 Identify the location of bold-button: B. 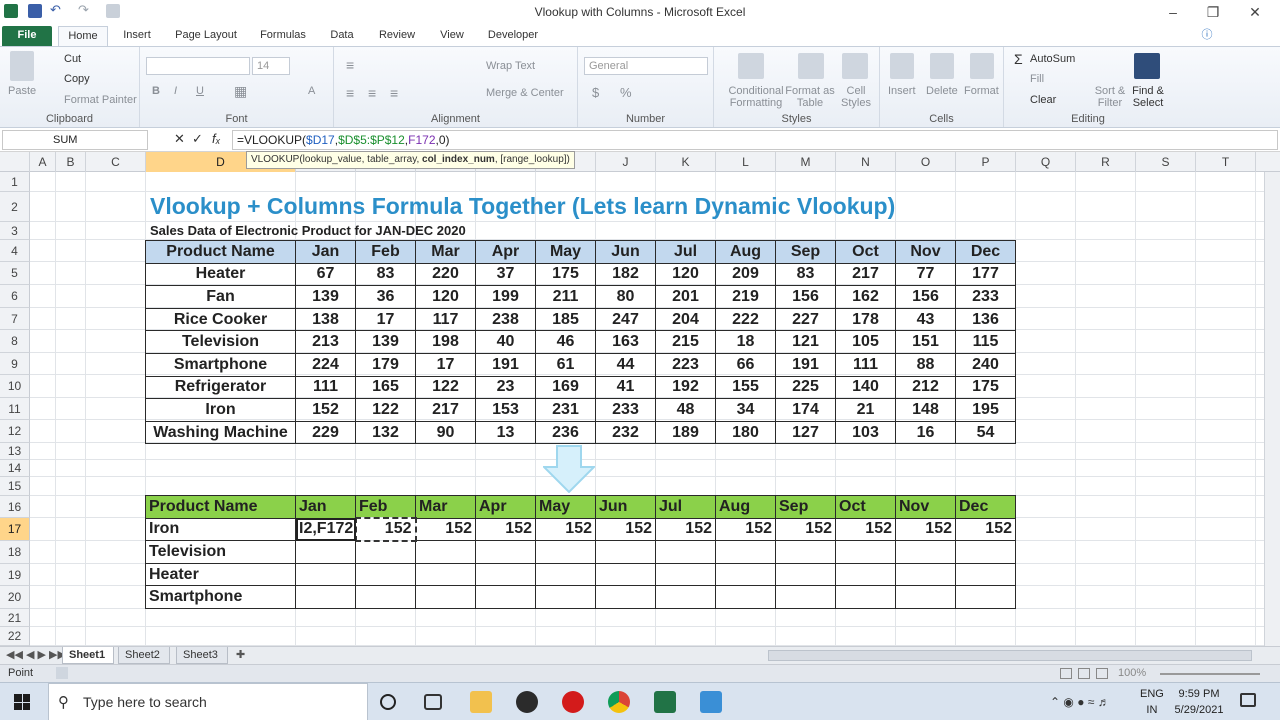
(156, 91).